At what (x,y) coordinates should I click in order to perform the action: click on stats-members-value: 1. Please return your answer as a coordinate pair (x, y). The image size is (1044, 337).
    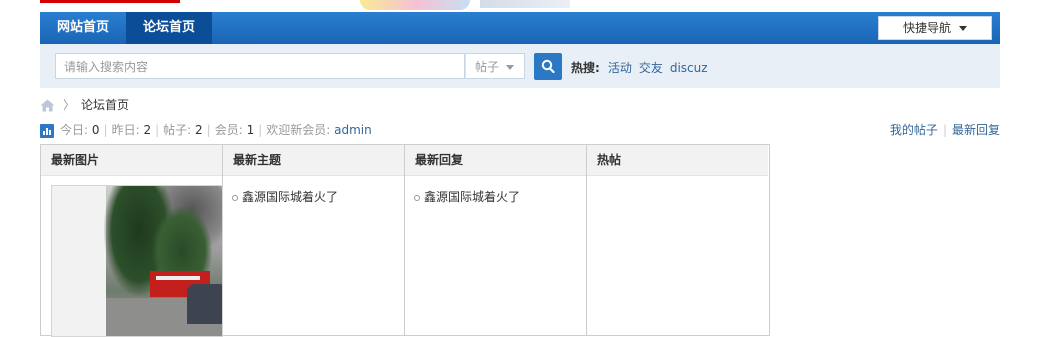
    Looking at the image, I should click on (250, 130).